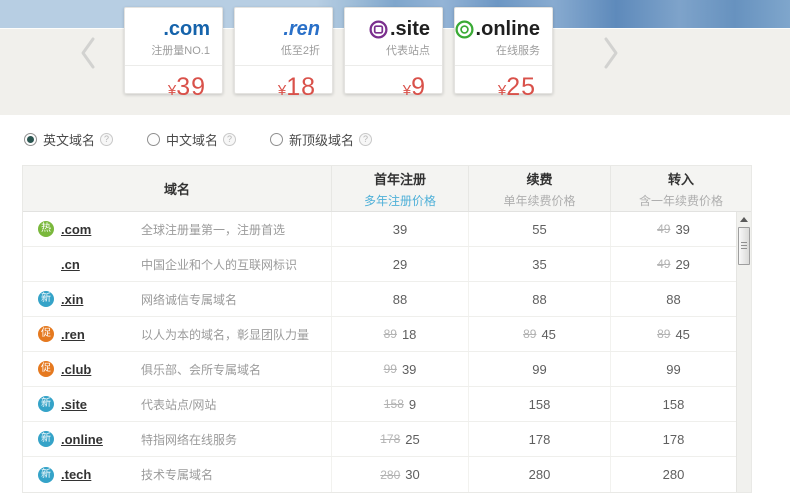  Describe the element at coordinates (74, 404) in the screenshot. I see `domain-link: .site` at that location.